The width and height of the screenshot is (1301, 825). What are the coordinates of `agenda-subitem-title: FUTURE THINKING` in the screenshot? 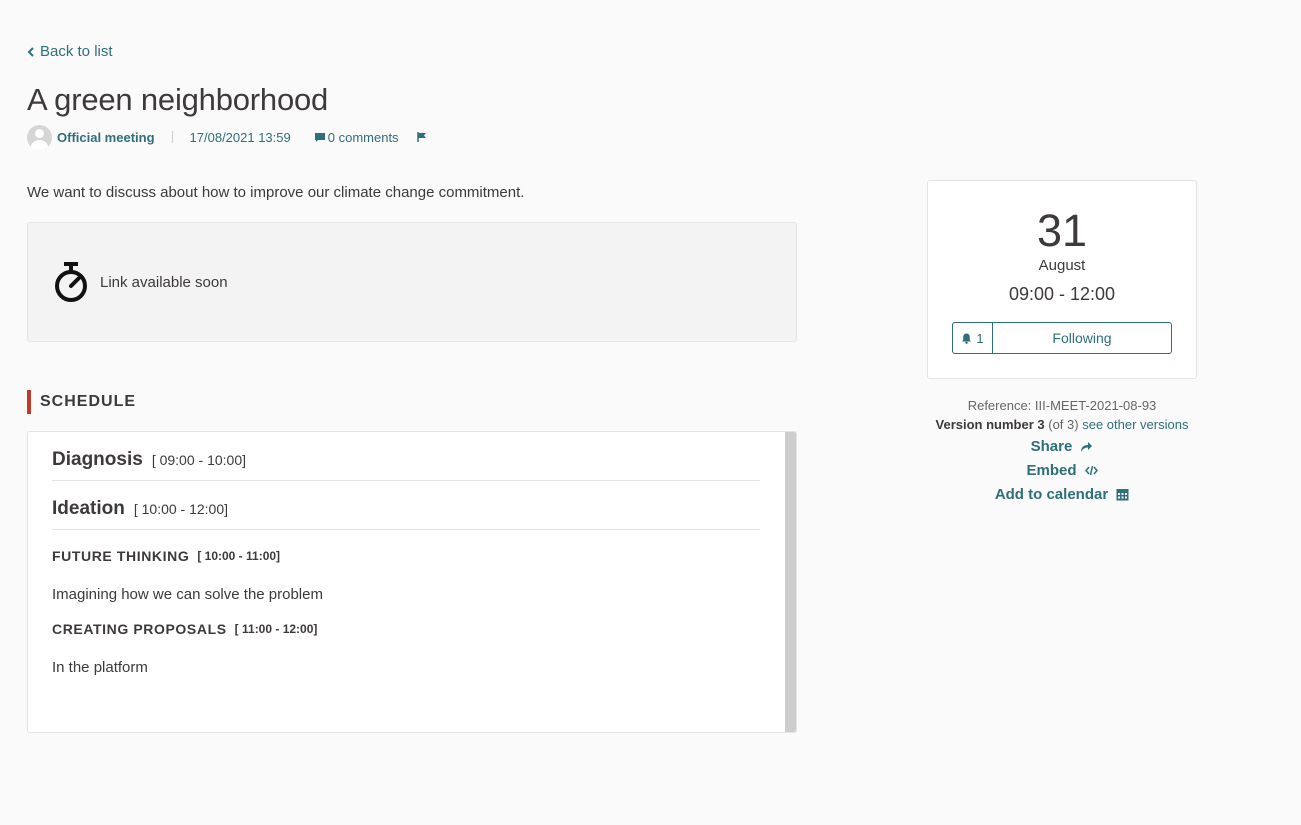 It's located at (121, 556).